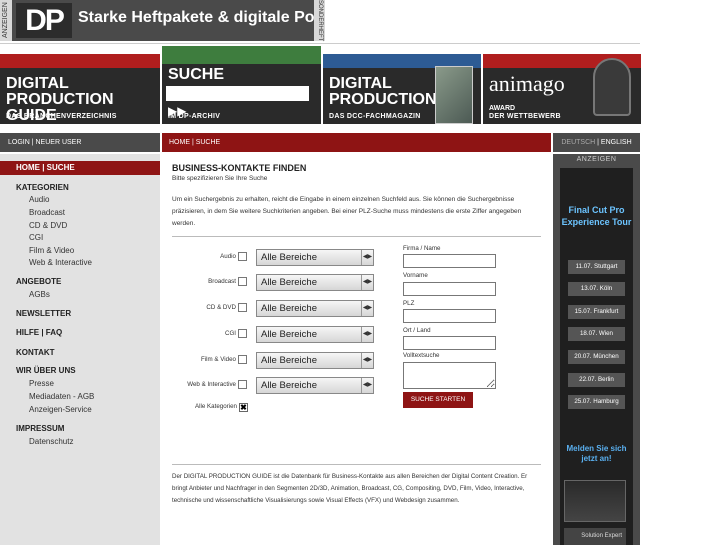 This screenshot has height=545, width=727. Describe the element at coordinates (315, 282) in the screenshot. I see `category-select-broadcast: Alle Bereiche ◀▶` at that location.